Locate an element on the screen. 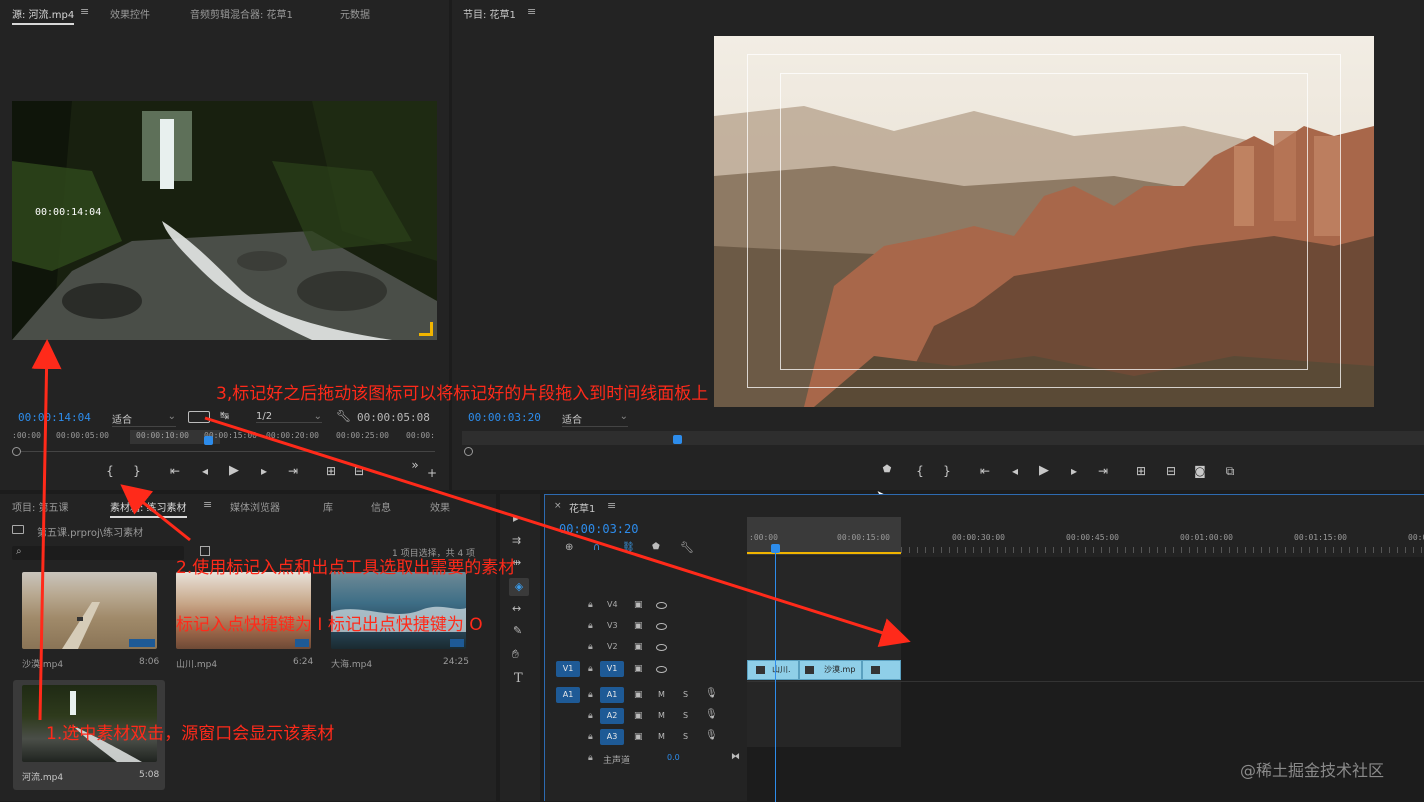  add-button-icon: + is located at coordinates (432, 473).